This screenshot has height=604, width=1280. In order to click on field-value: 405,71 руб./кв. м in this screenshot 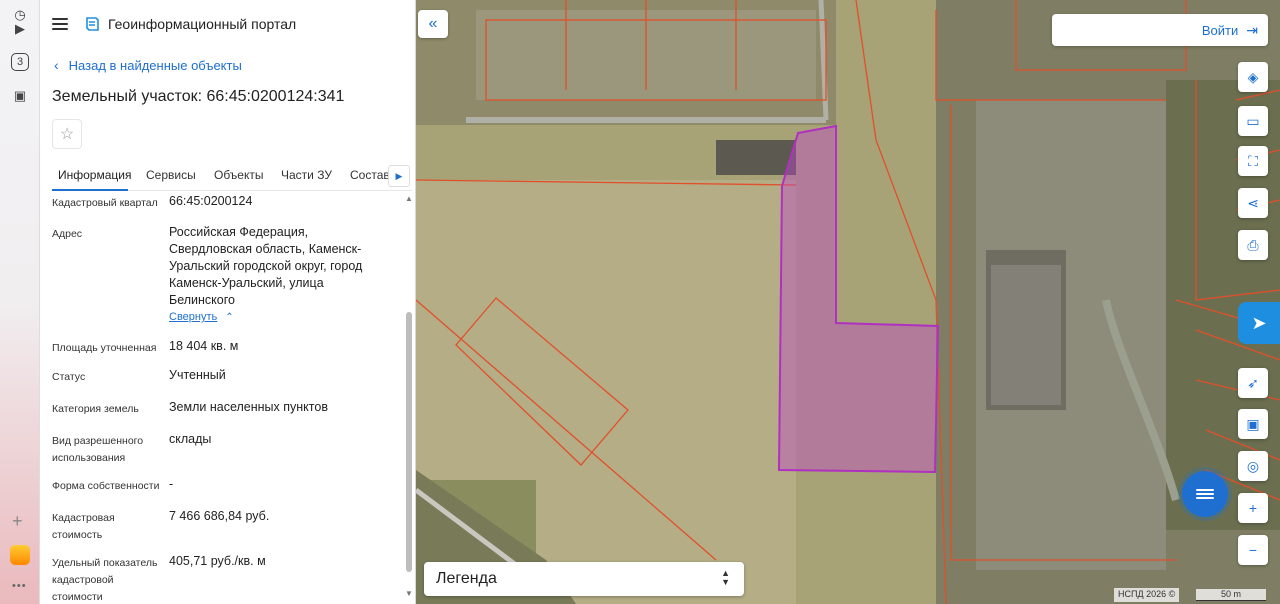, I will do `click(217, 561)`.